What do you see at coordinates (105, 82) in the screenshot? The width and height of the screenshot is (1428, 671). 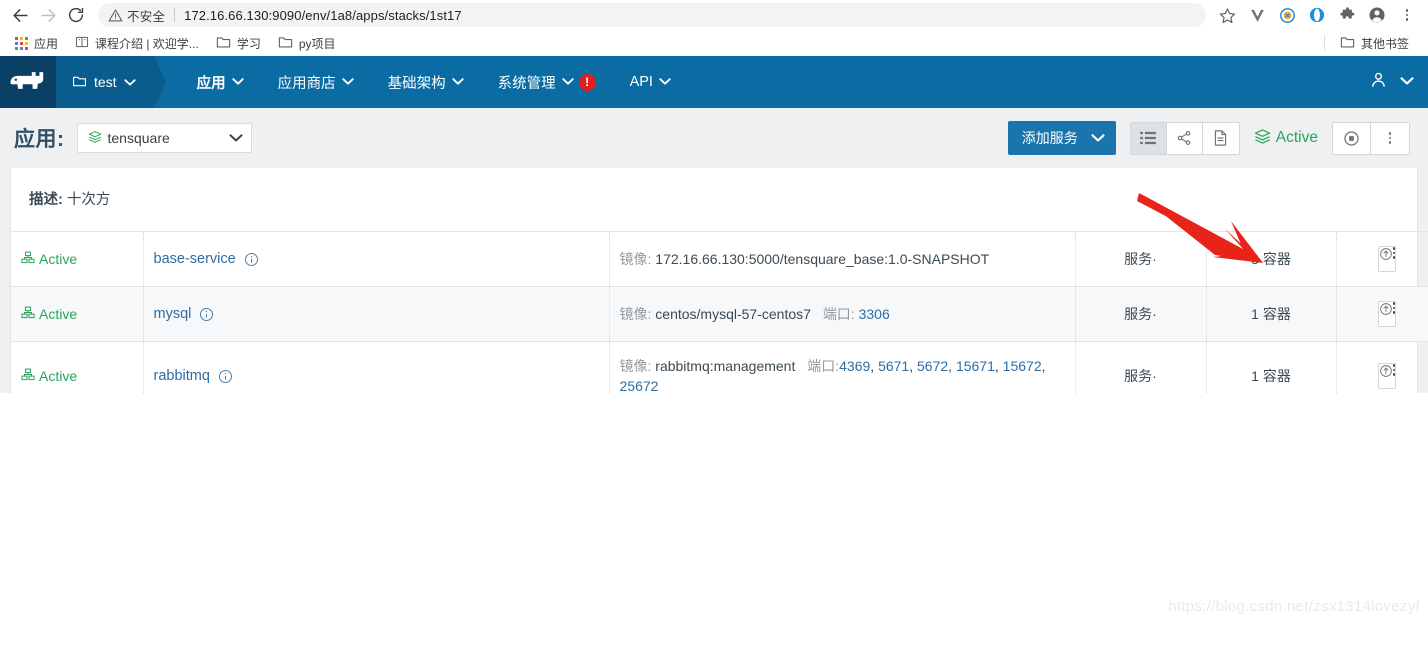 I see `environment-label: test` at bounding box center [105, 82].